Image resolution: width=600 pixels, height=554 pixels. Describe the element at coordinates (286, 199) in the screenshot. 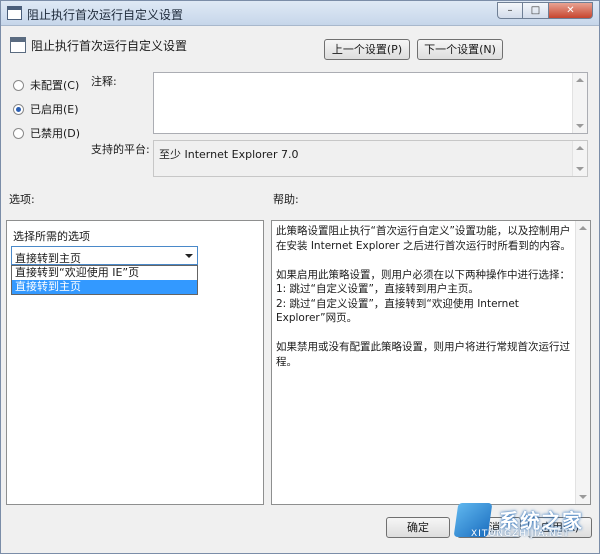

I see `help-label: 帮助:` at that location.